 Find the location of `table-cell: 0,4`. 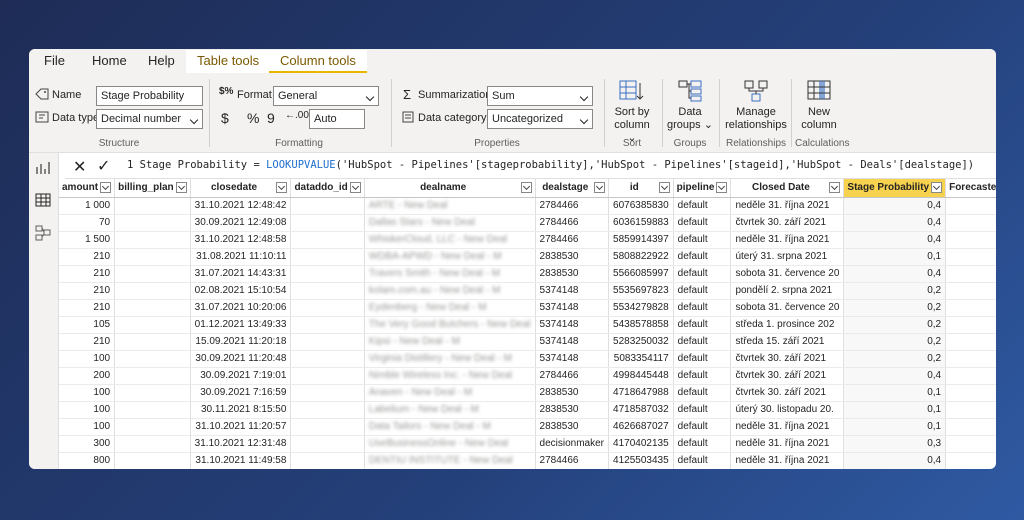

table-cell: 0,4 is located at coordinates (895, 460).